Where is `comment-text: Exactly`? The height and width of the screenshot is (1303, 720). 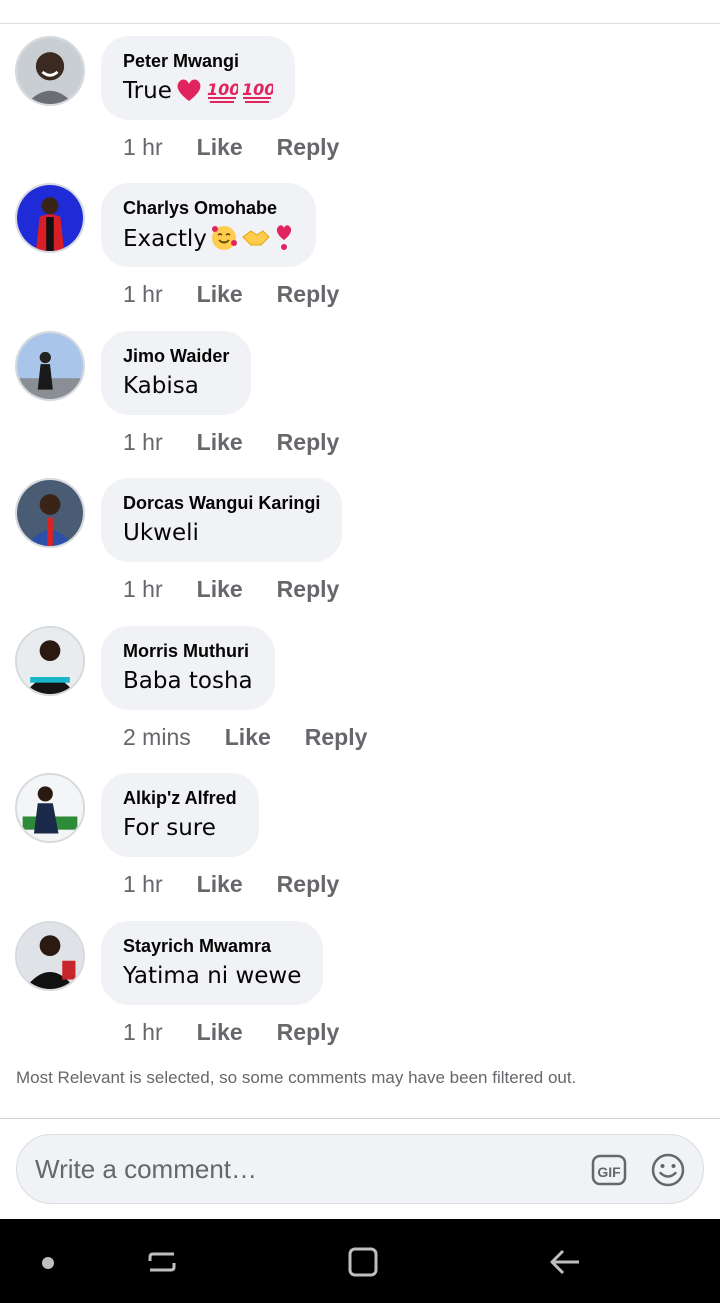
comment-text: Exactly is located at coordinates (208, 238).